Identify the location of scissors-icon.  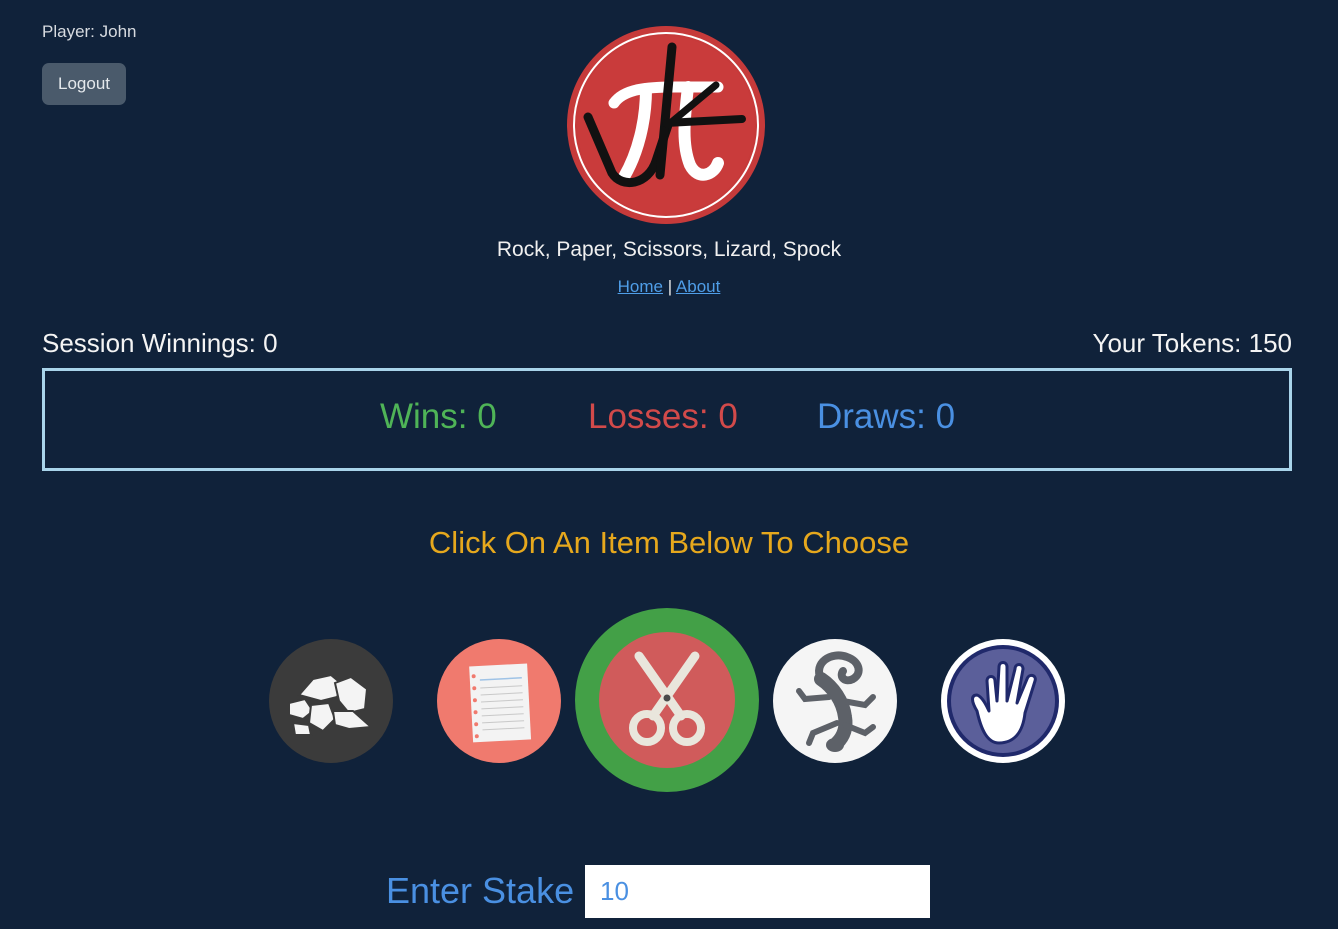
(667, 700).